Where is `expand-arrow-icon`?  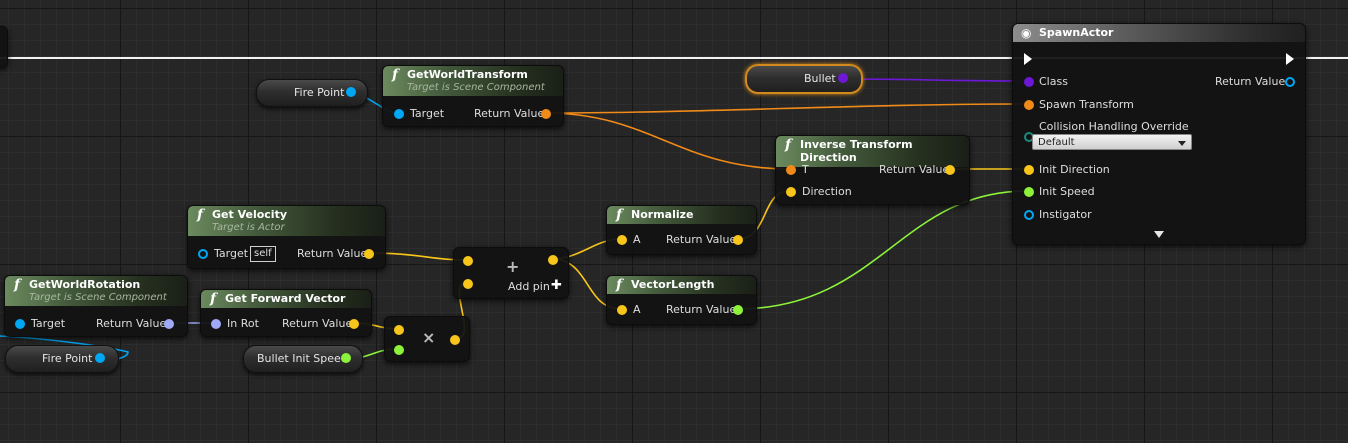 expand-arrow-icon is located at coordinates (1159, 234).